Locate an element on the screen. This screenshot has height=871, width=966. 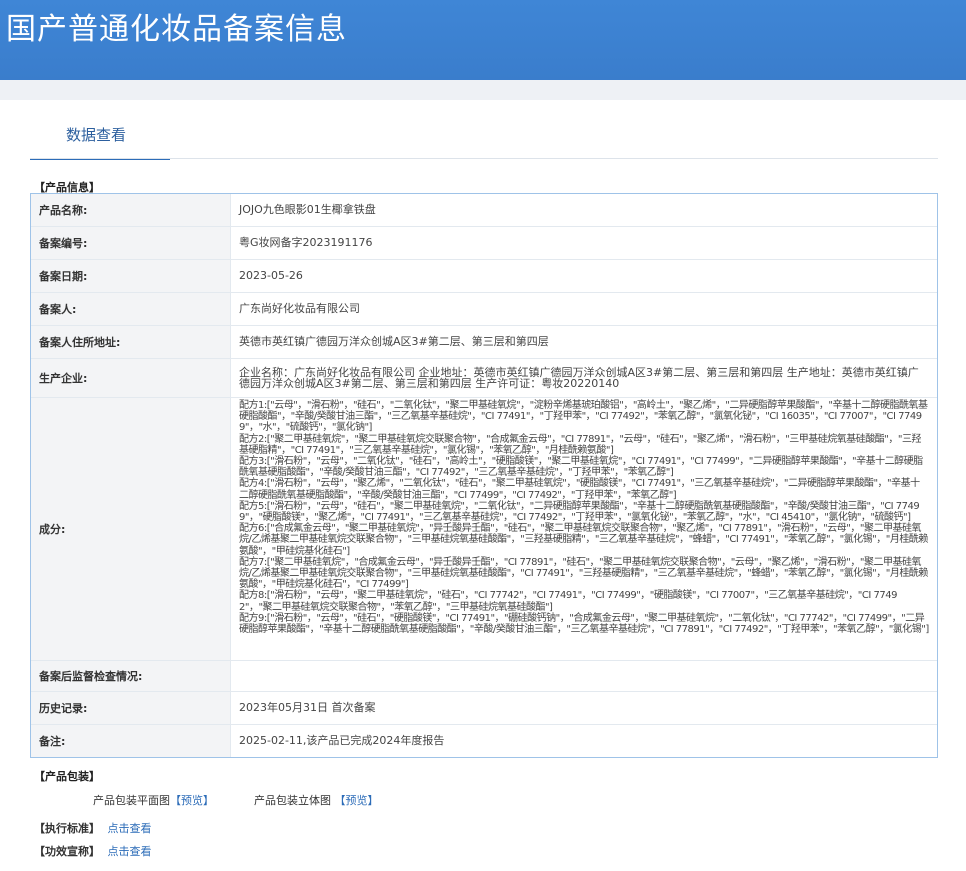
row-label: 生产企业: is located at coordinates (131, 378).